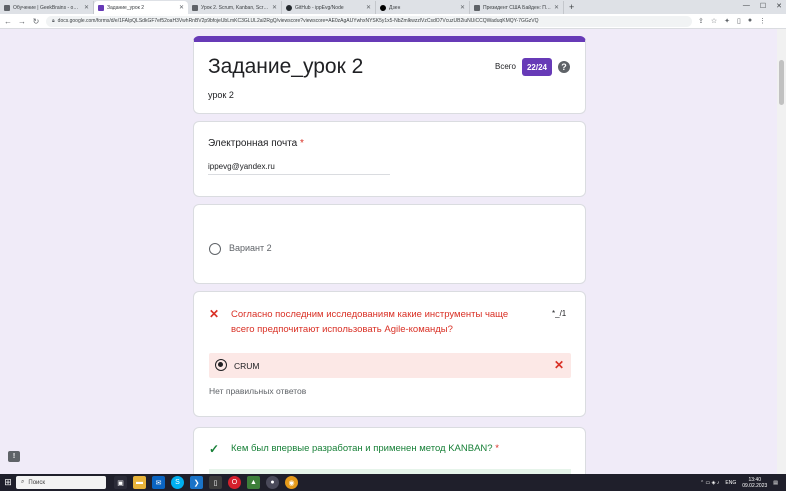 Image resolution: width=786 pixels, height=491 pixels. I want to click on tab-title: Обучение | GeekBrains - образо, so click(47, 7).